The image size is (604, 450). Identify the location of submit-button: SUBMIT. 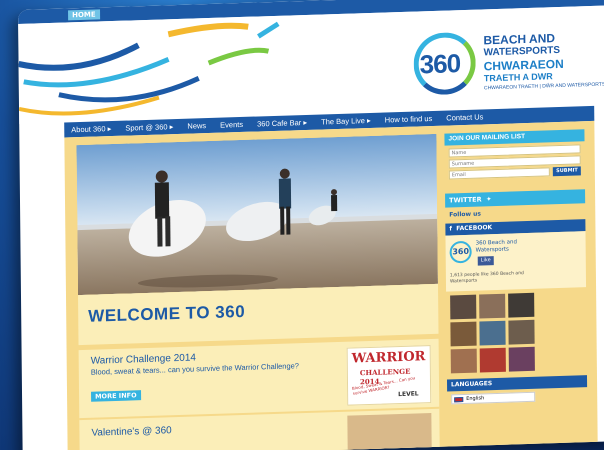
(567, 171).